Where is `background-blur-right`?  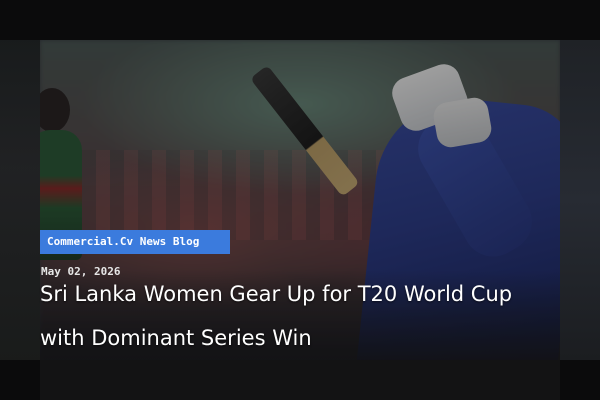
background-blur-right is located at coordinates (580, 200).